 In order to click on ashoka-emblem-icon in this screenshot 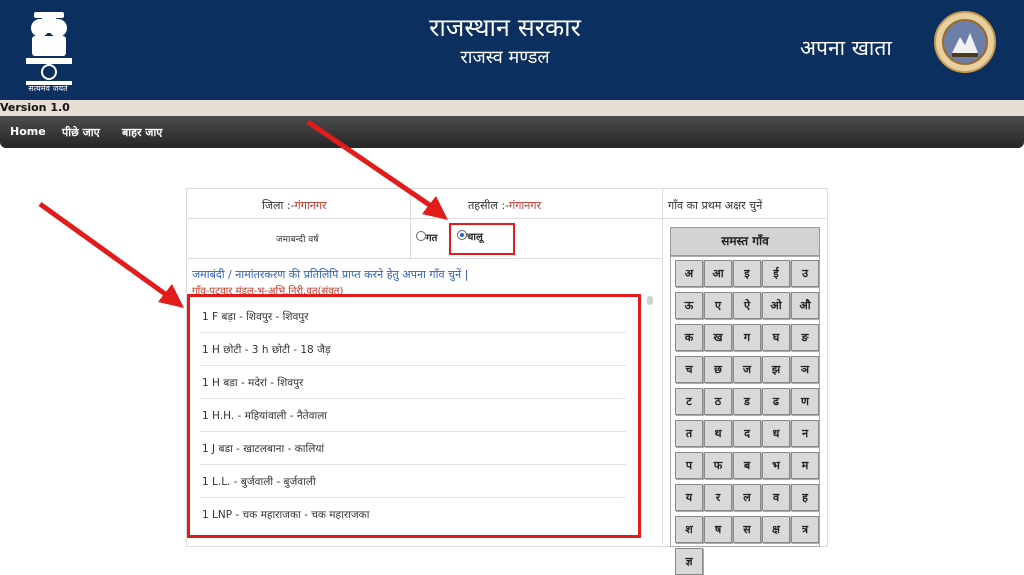, I will do `click(49, 48)`.